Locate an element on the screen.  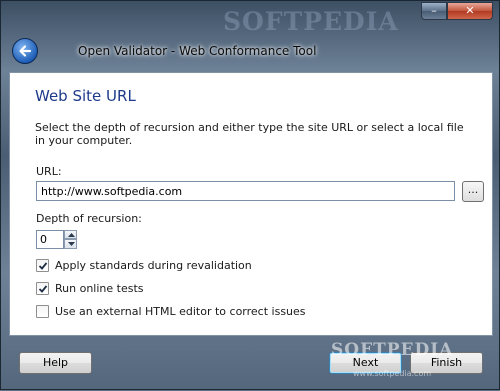
chevron-down-icon is located at coordinates (71, 244).